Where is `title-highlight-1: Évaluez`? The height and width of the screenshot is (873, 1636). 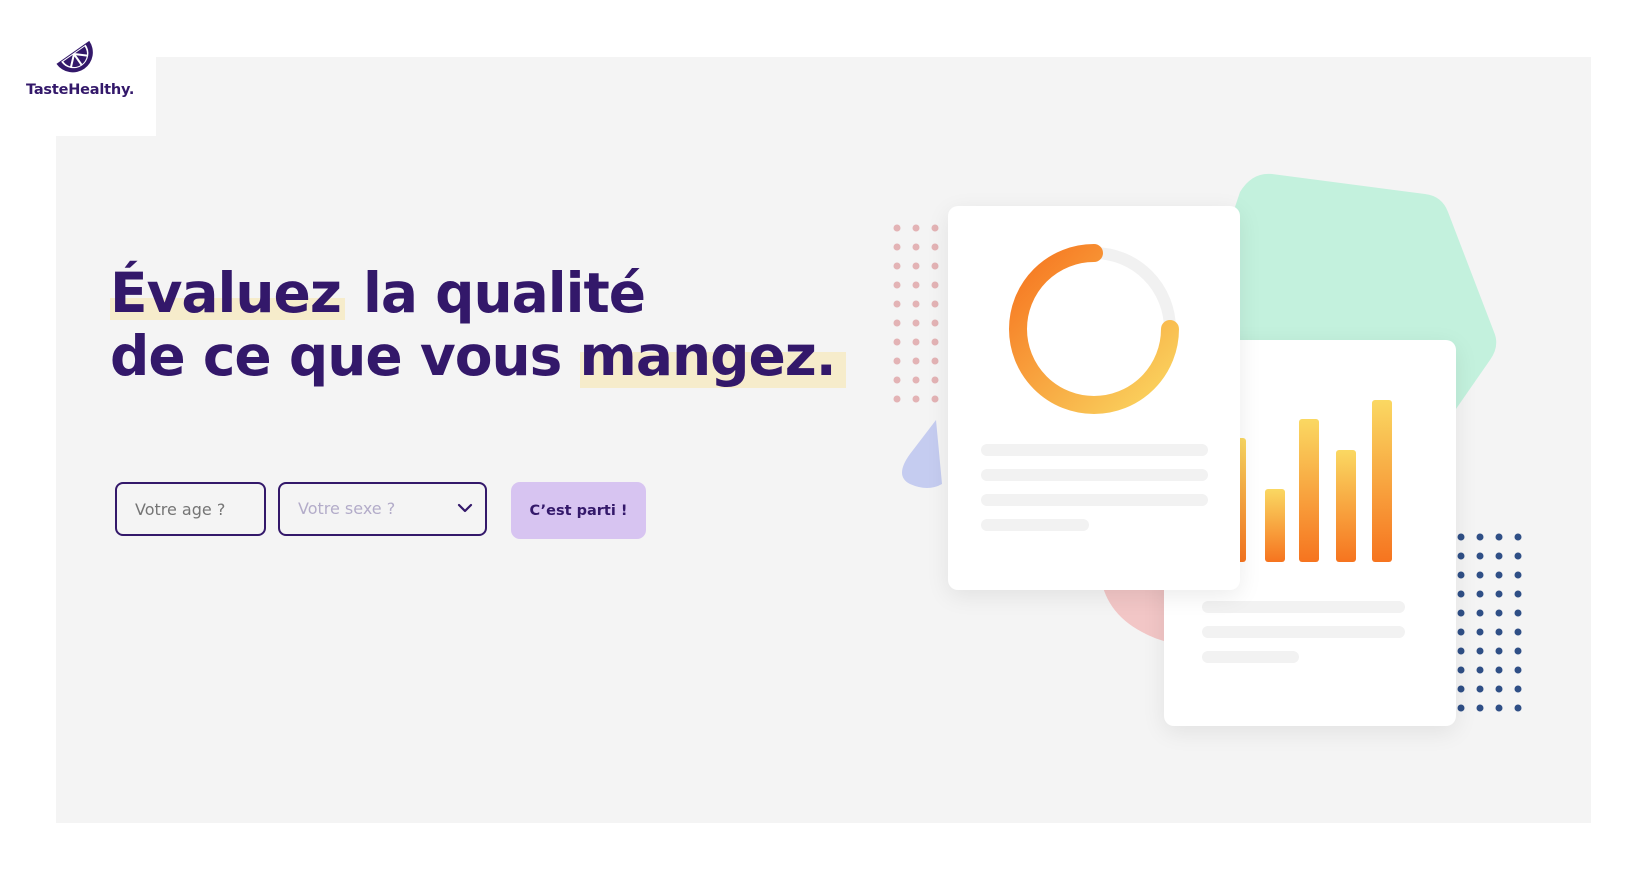 title-highlight-1: Évaluez is located at coordinates (227, 293).